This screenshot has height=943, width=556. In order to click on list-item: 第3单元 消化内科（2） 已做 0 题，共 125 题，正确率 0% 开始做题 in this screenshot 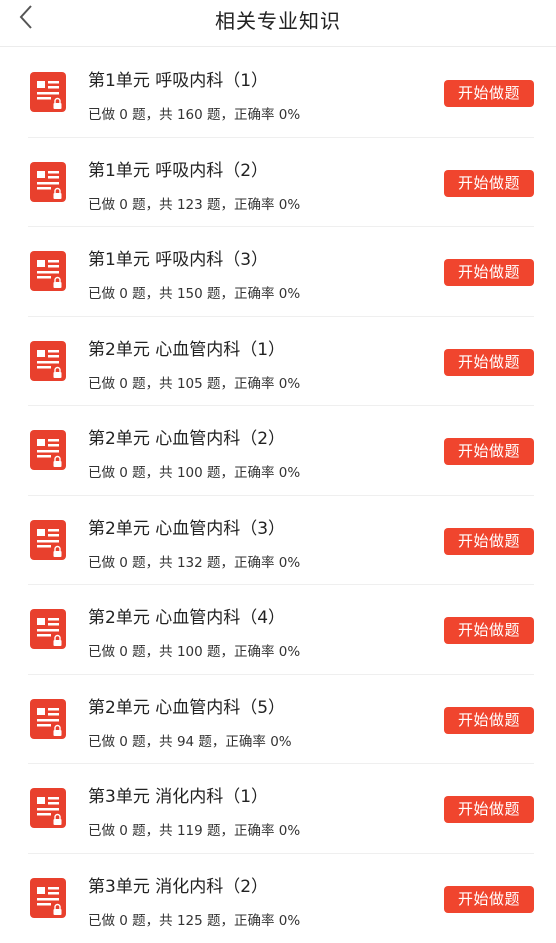, I will do `click(281, 898)`.